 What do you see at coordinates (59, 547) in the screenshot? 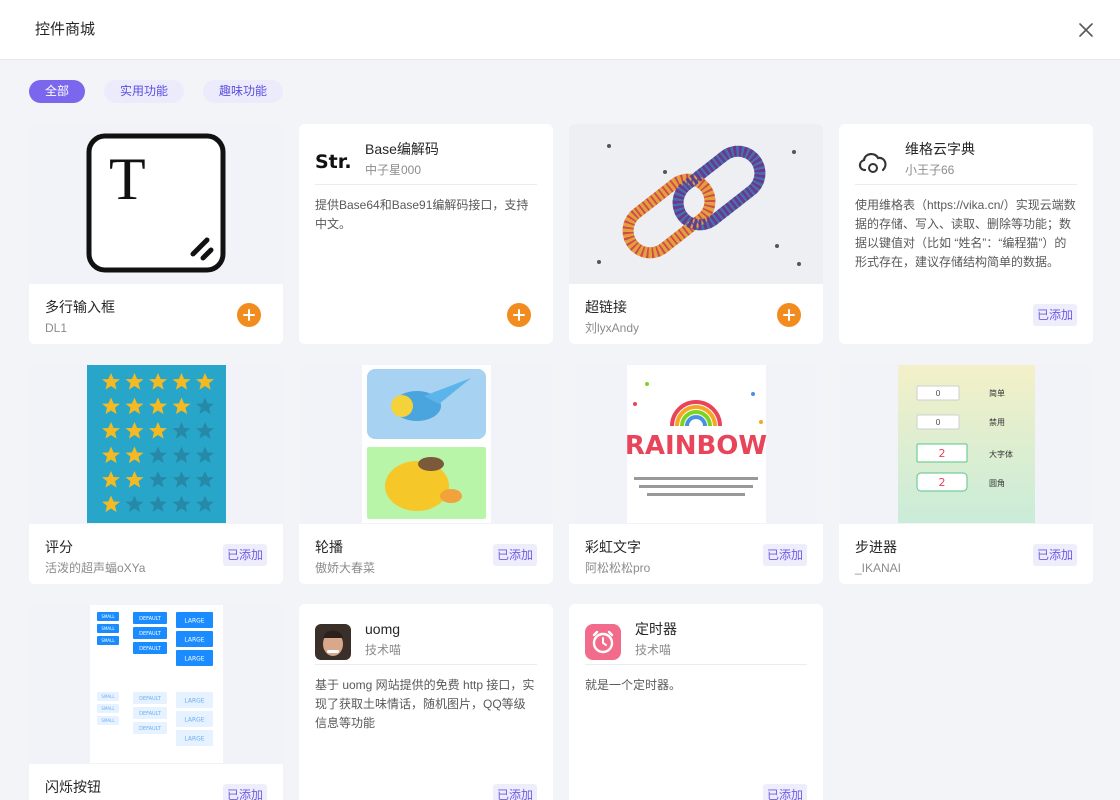
I see `widget-name: 评分` at bounding box center [59, 547].